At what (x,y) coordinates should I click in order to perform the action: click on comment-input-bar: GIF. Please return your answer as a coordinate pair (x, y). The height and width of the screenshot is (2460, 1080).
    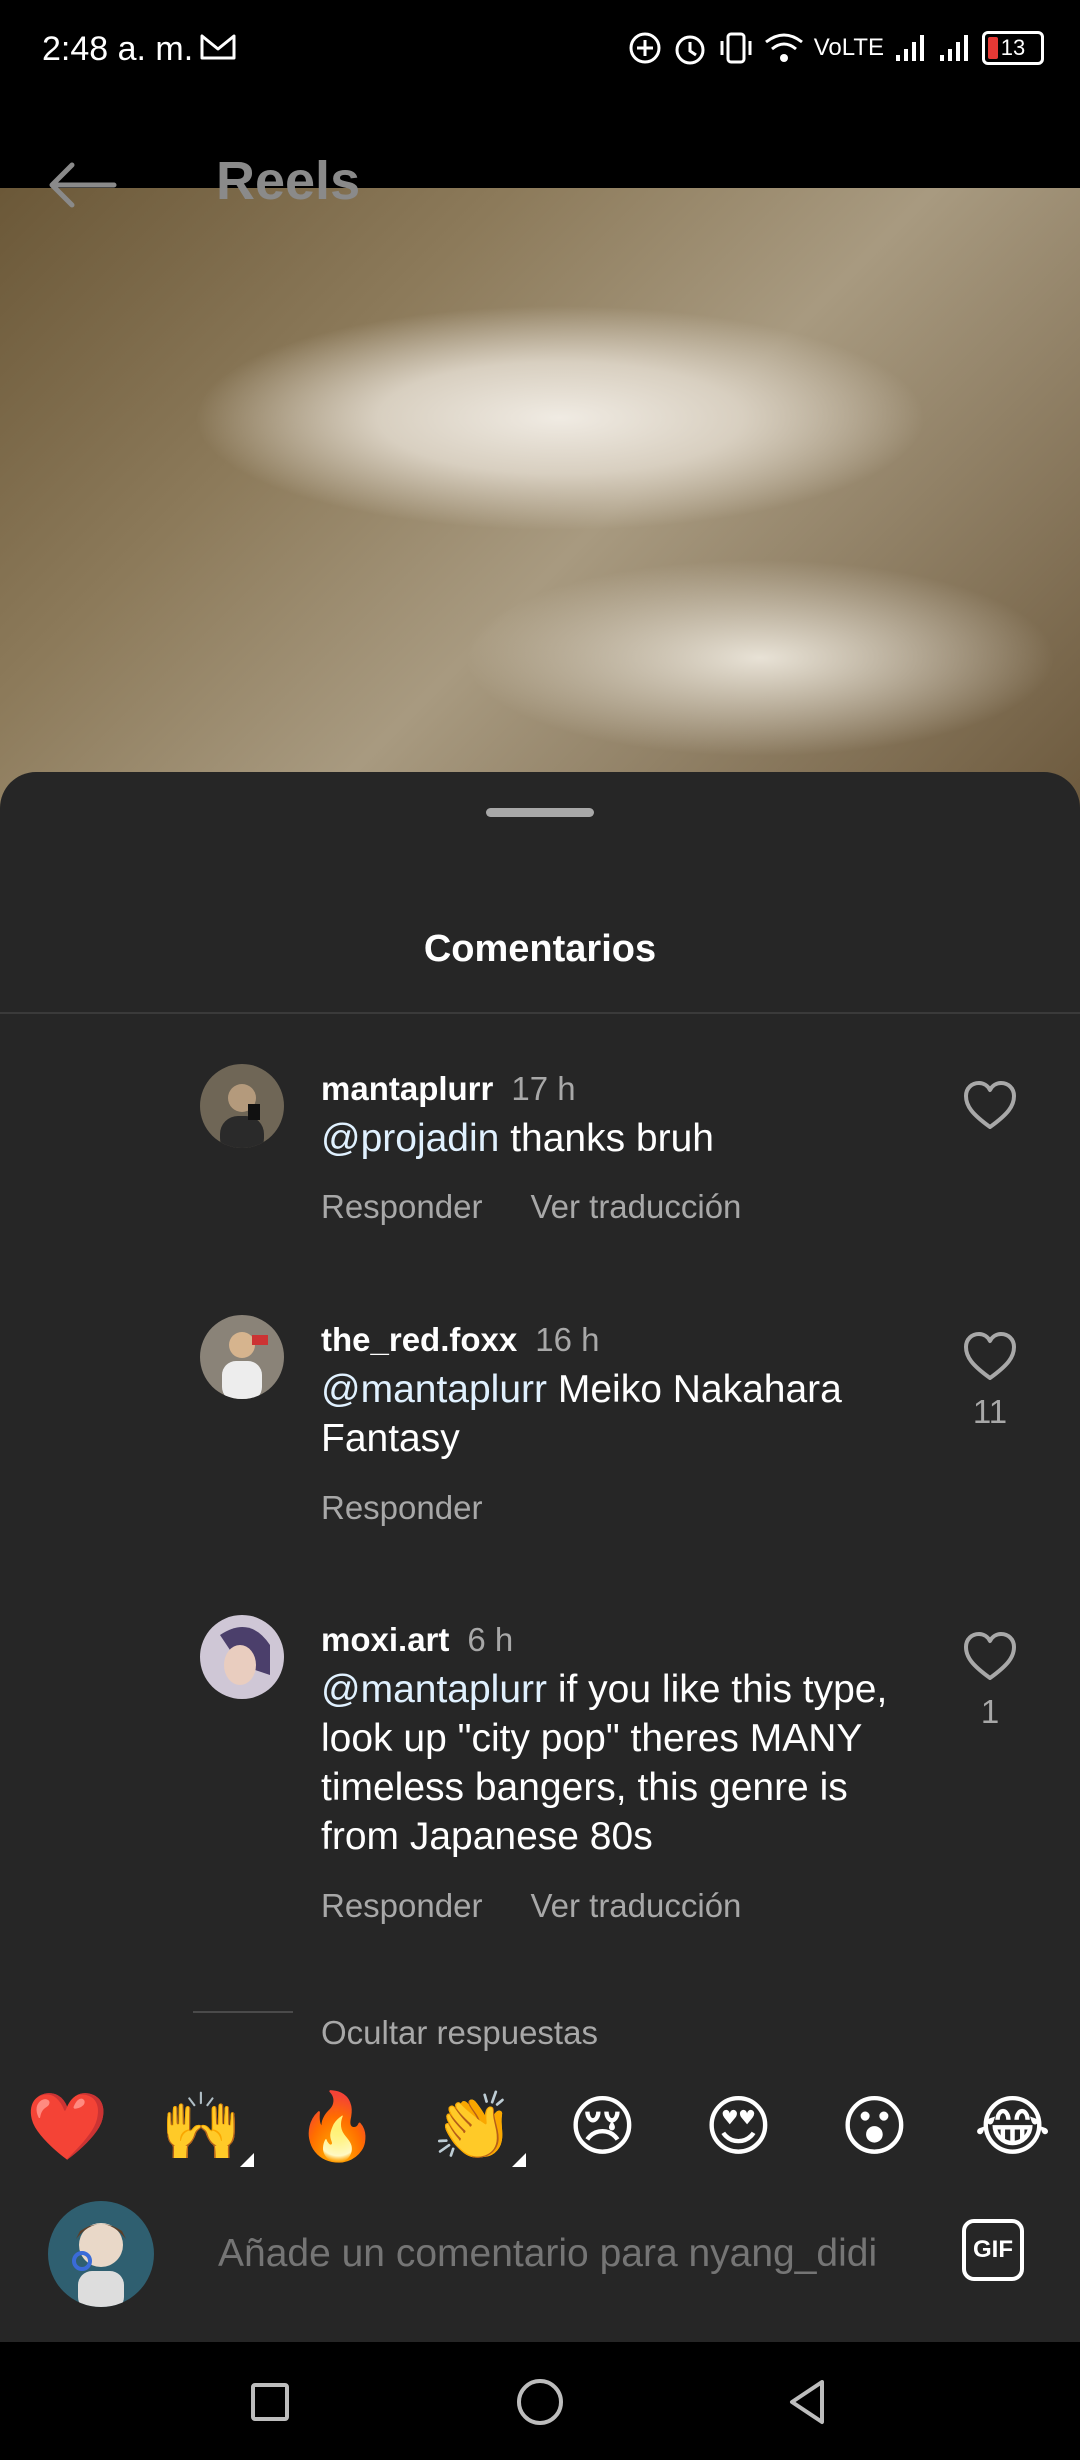
    Looking at the image, I should click on (540, 2259).